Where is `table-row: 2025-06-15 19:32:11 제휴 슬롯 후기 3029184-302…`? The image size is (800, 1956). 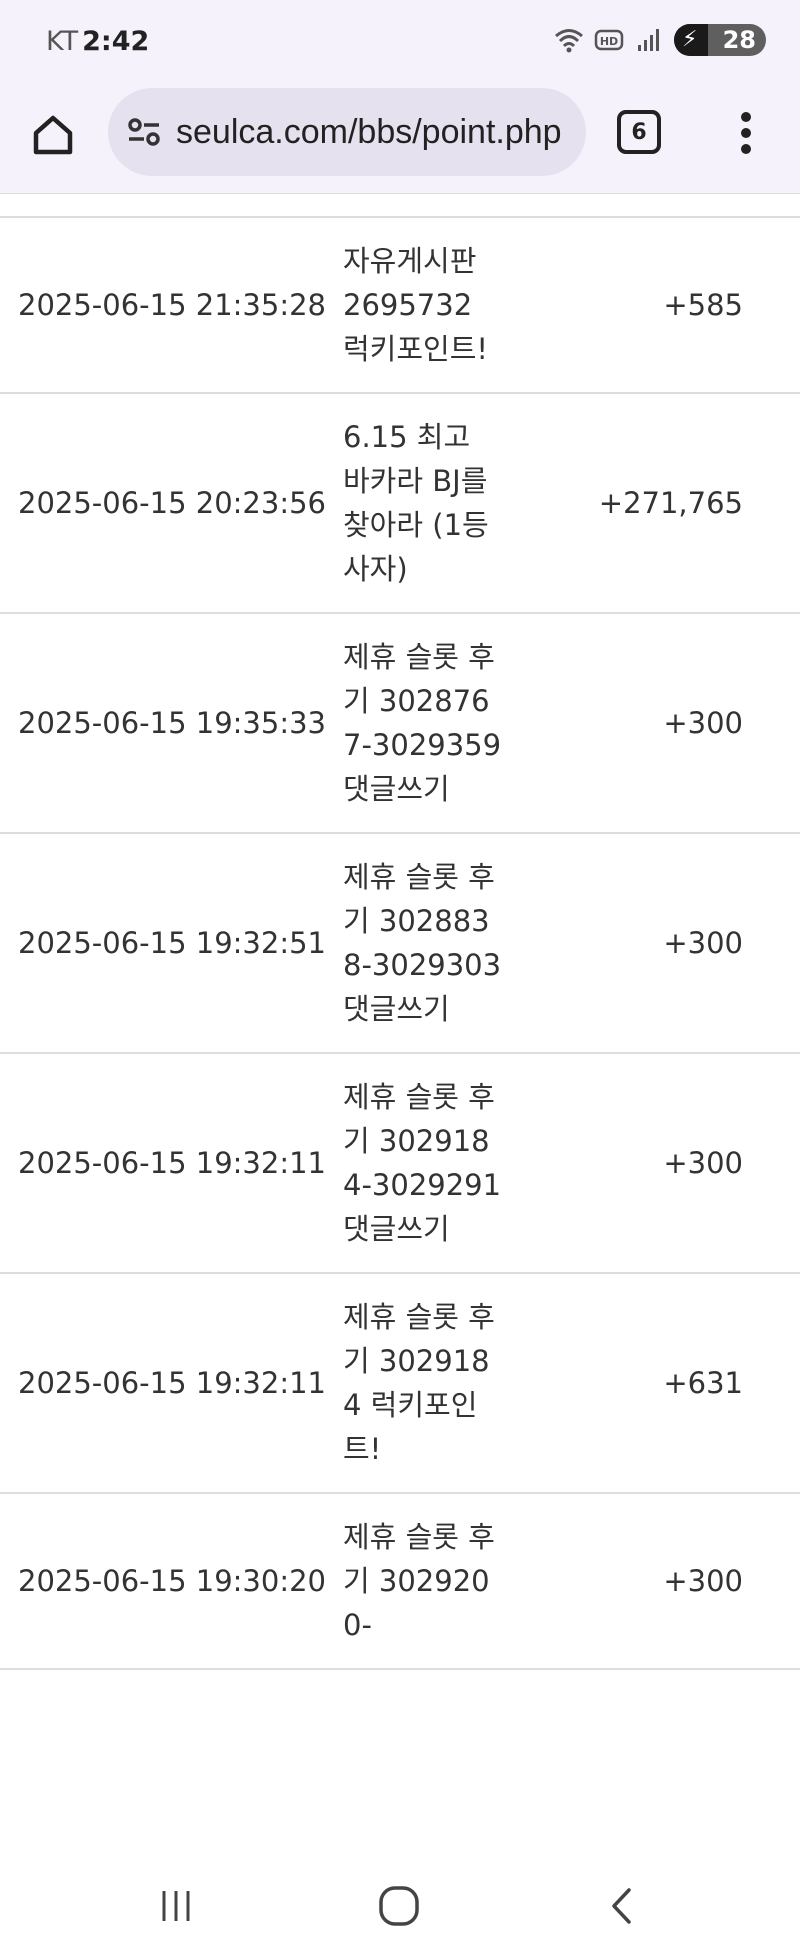 table-row: 2025-06-15 19:32:11 제휴 슬롯 후기 3029184-302… is located at coordinates (400, 1163).